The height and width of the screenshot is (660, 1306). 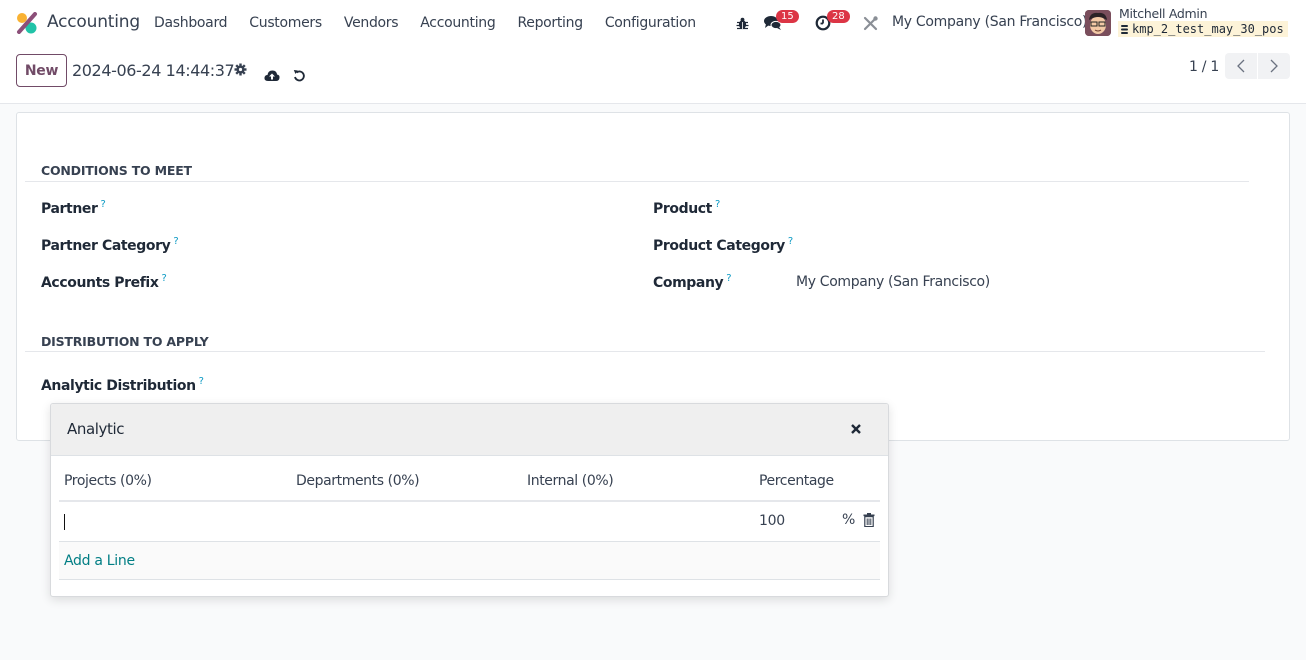 What do you see at coordinates (650, 23) in the screenshot?
I see `menu-configuration: Configuration` at bounding box center [650, 23].